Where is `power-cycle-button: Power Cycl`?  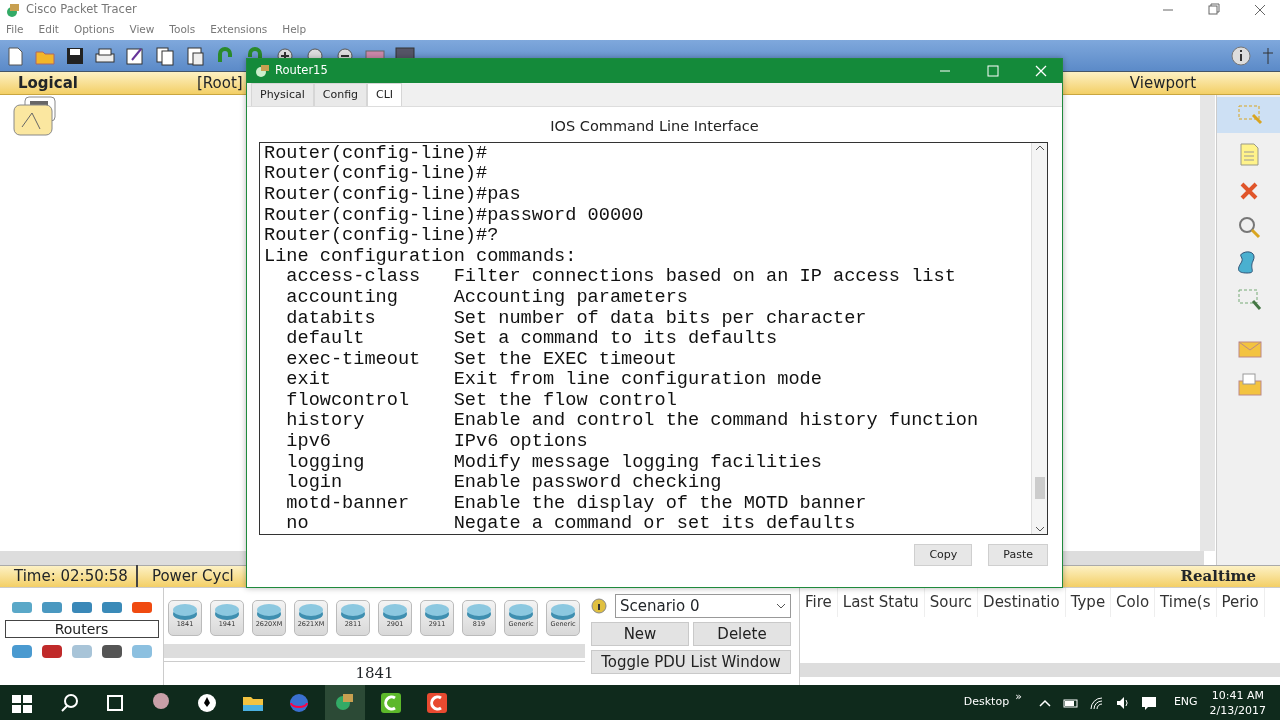
power-cycle-button: Power Cycl is located at coordinates (185, 576).